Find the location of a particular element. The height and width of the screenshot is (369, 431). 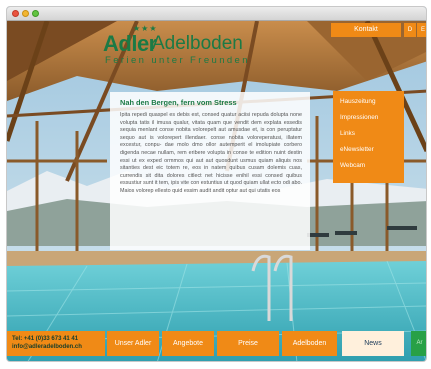

minimize-window-button is located at coordinates (25, 13).